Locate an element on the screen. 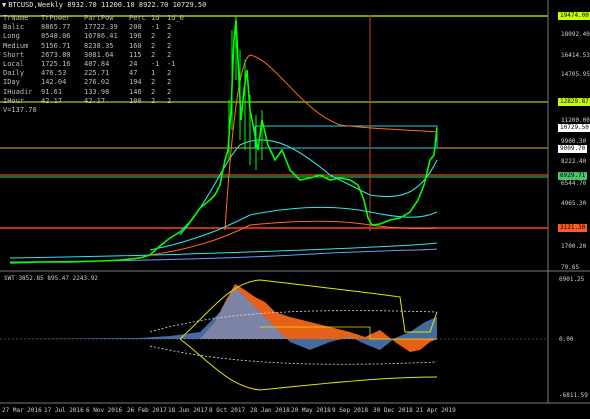 The image size is (590, 419). price-tick: 8222.40 is located at coordinates (574, 161).